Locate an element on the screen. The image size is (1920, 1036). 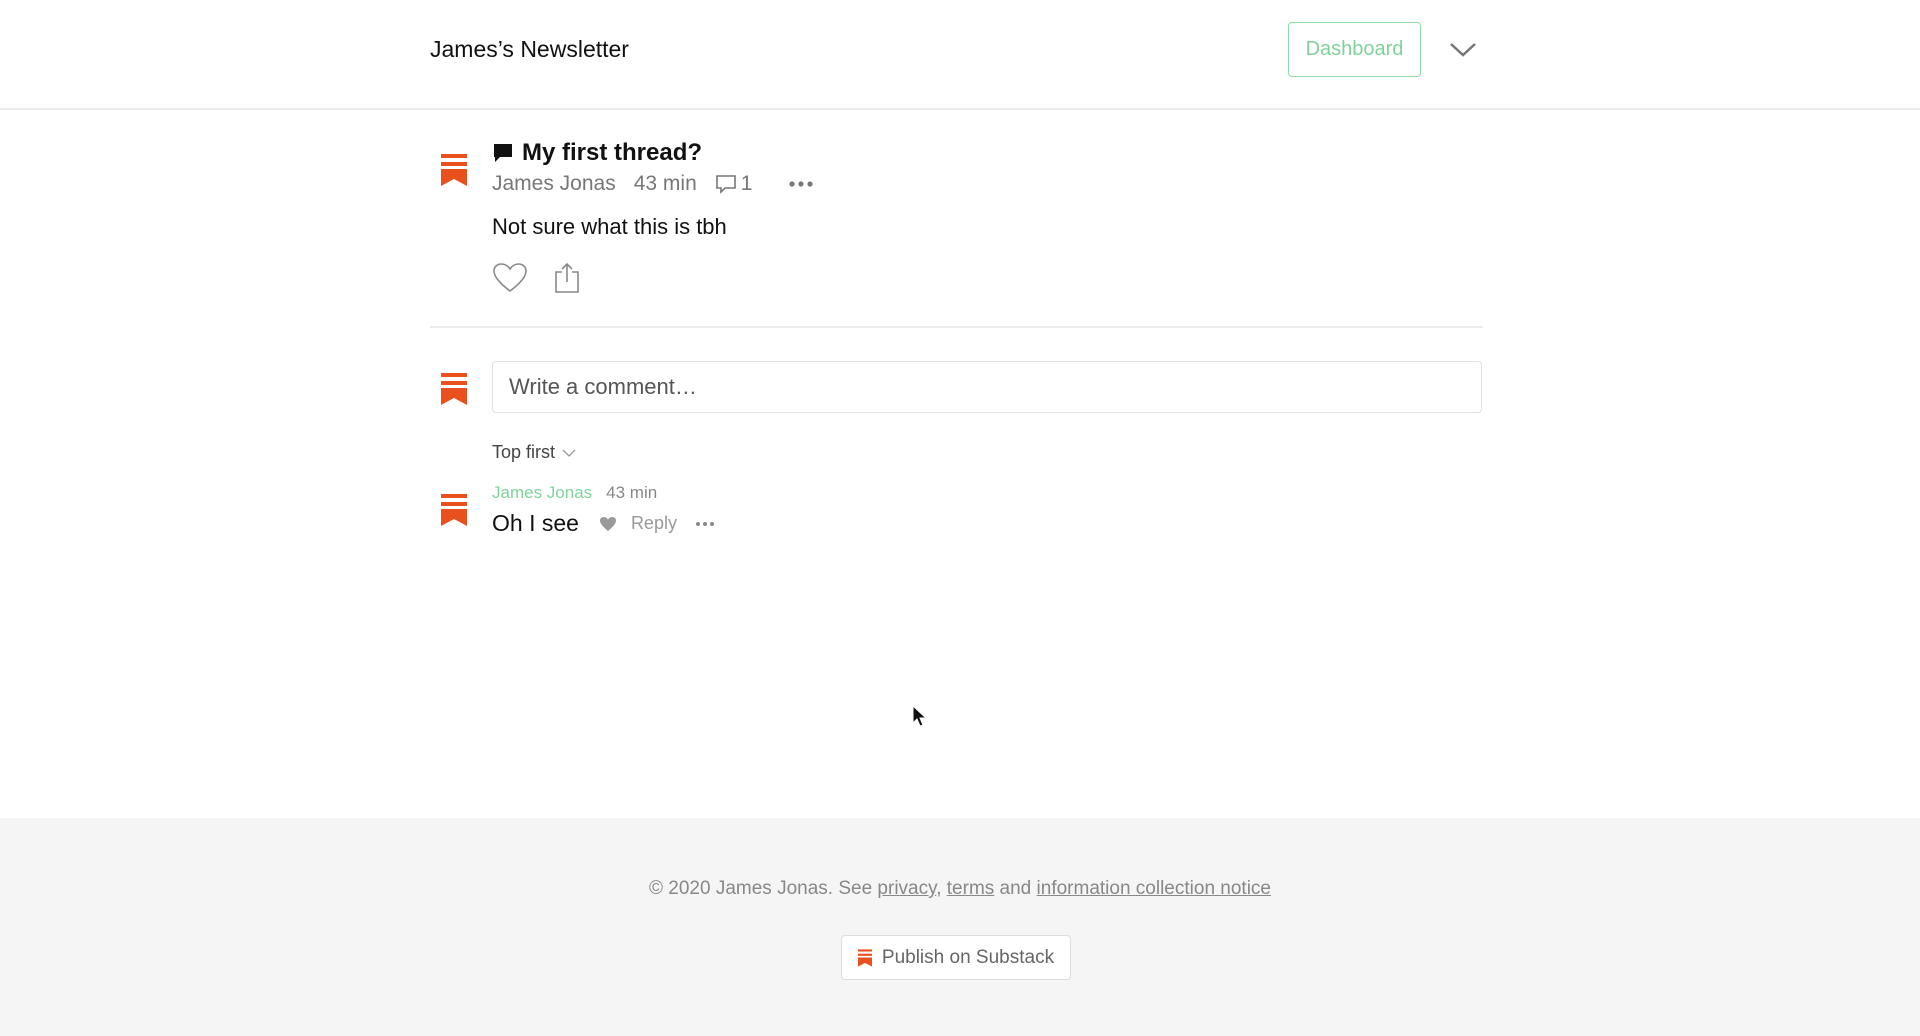
comment-header: James Jonas 43 min is located at coordinates (574, 493).